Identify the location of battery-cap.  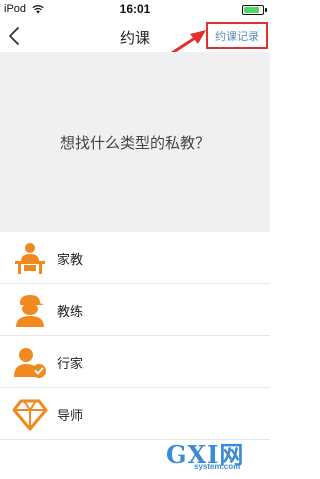
(266, 10).